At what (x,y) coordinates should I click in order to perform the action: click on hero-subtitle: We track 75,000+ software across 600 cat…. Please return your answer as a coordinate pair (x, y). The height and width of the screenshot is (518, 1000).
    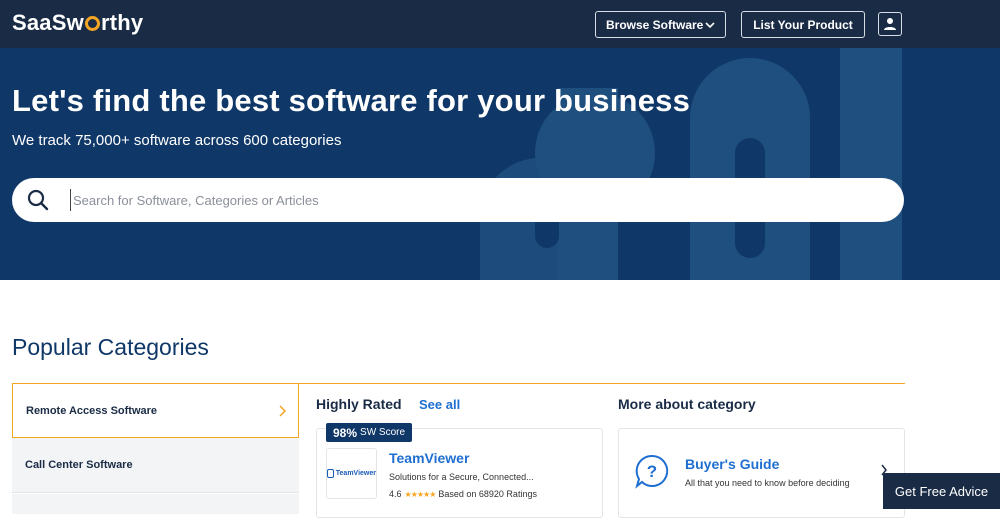
    Looking at the image, I should click on (177, 140).